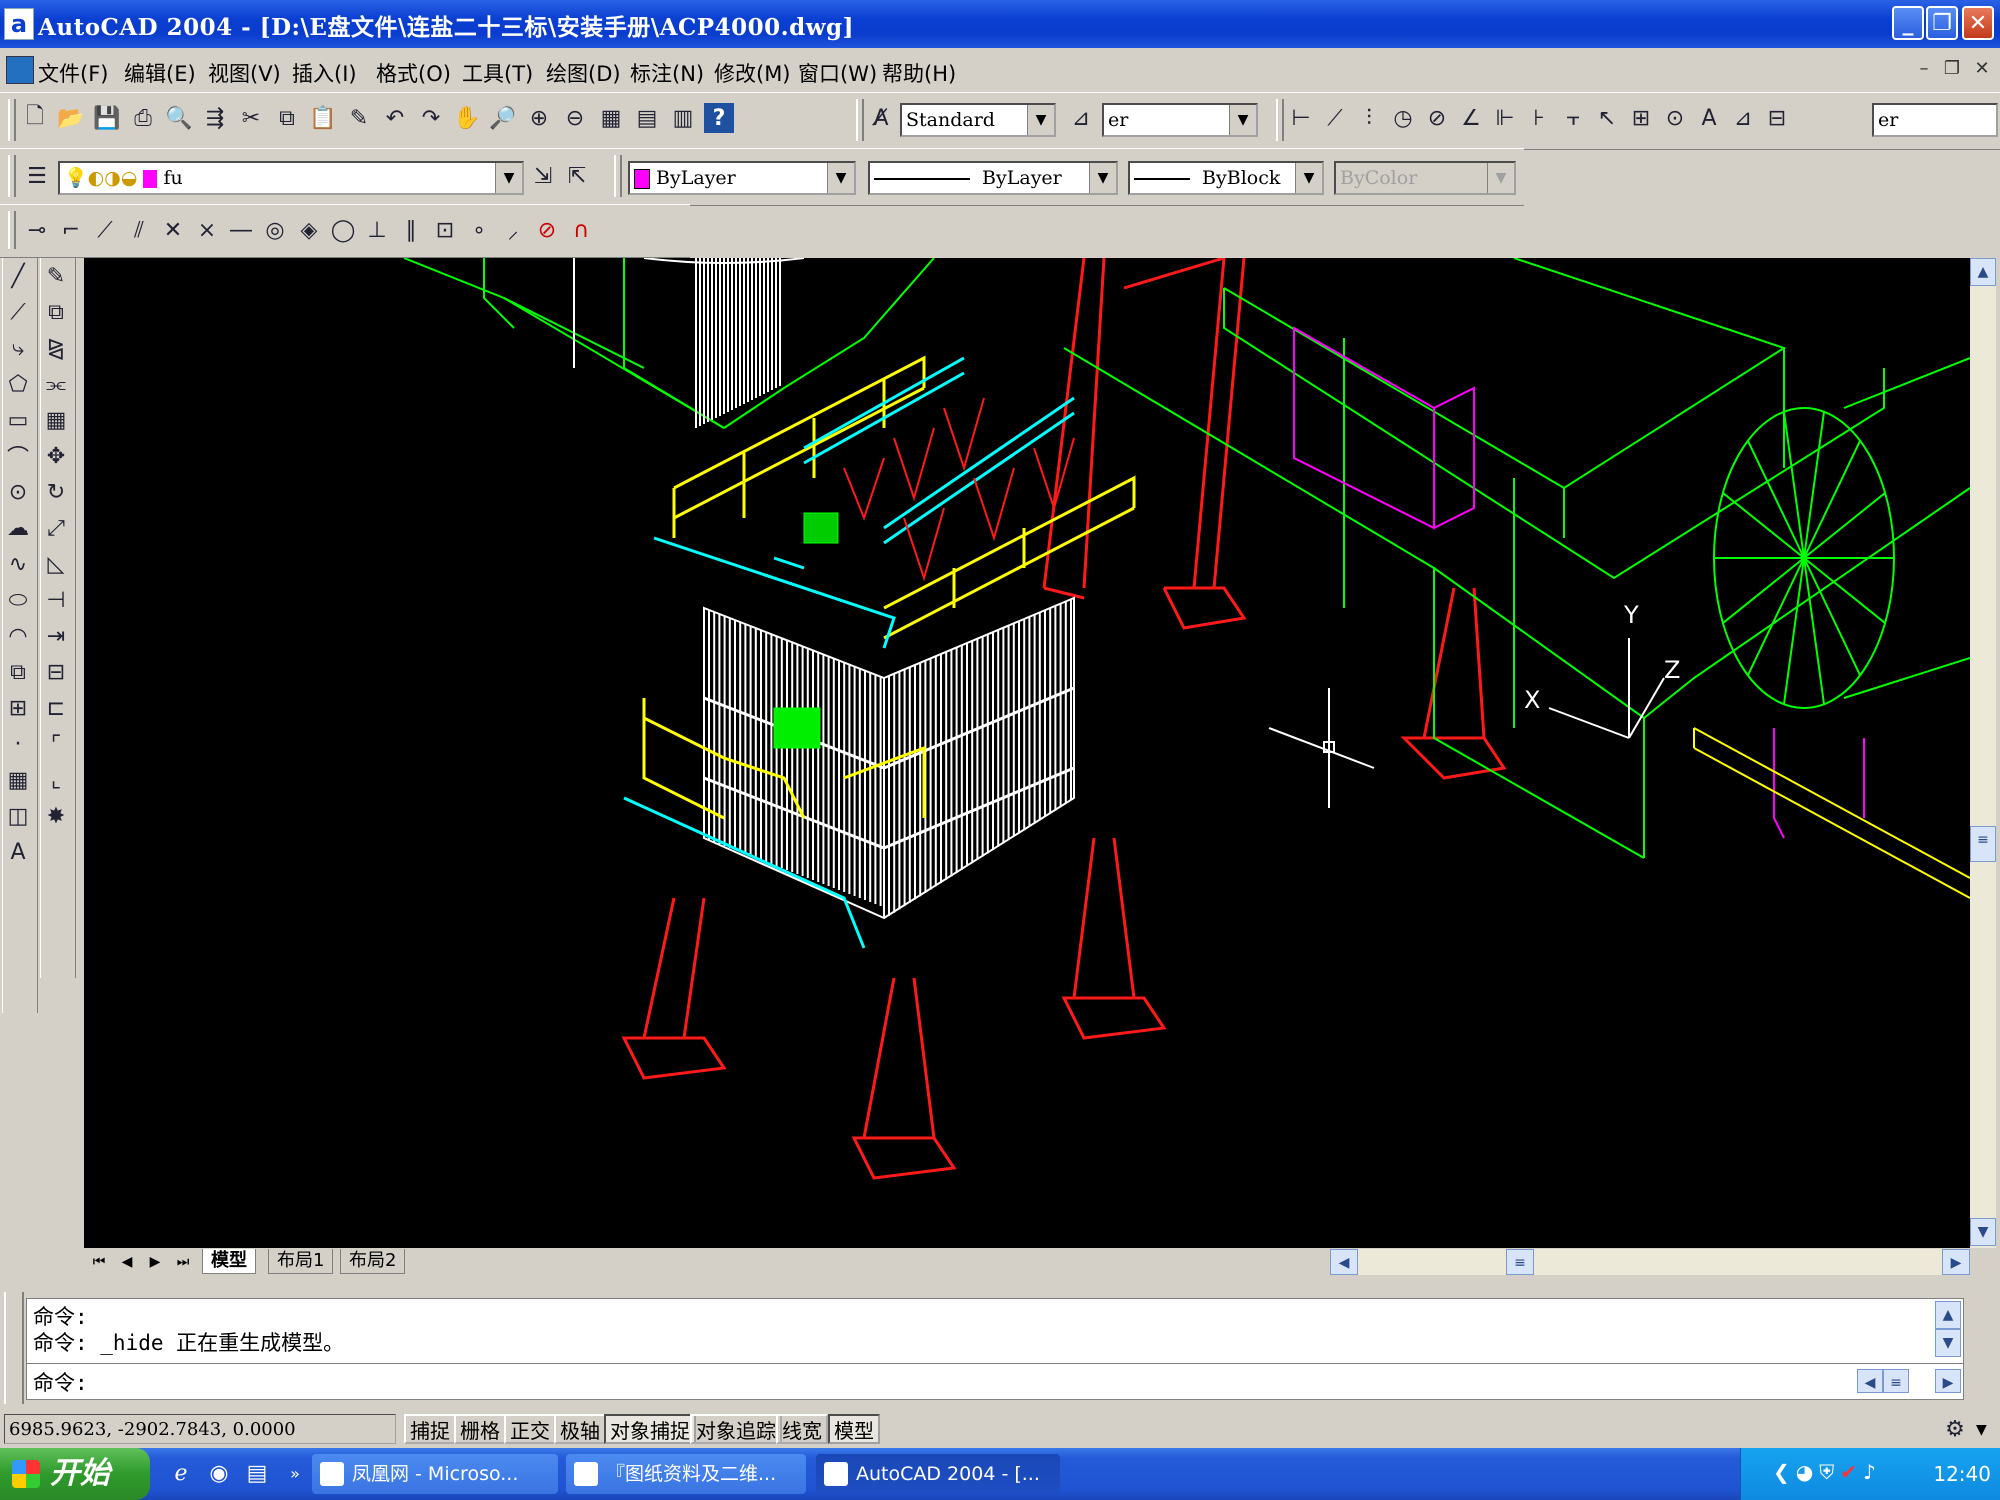 The image size is (2000, 1500). Describe the element at coordinates (1955, 1429) in the screenshot. I see `communication-center-icon: ⚙` at that location.